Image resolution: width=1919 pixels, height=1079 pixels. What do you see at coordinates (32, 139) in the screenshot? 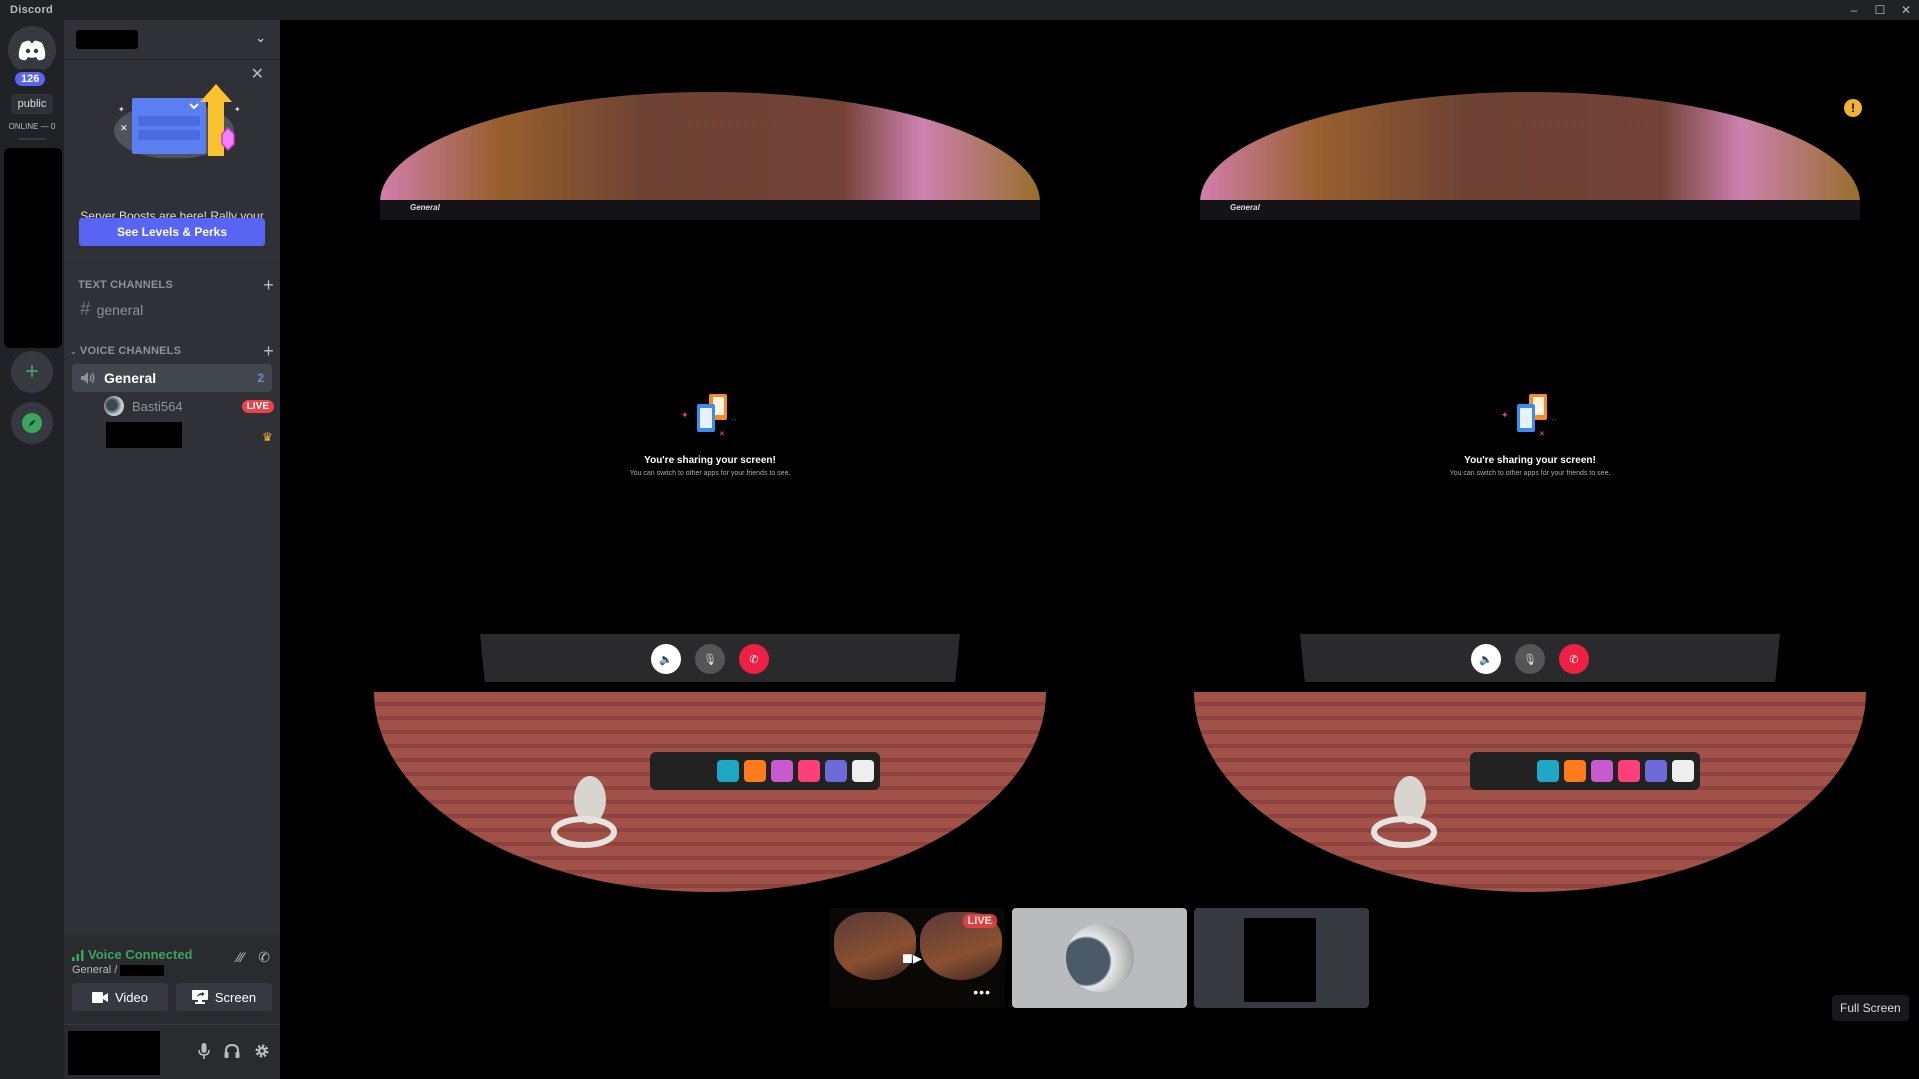
I see `rail-divider` at bounding box center [32, 139].